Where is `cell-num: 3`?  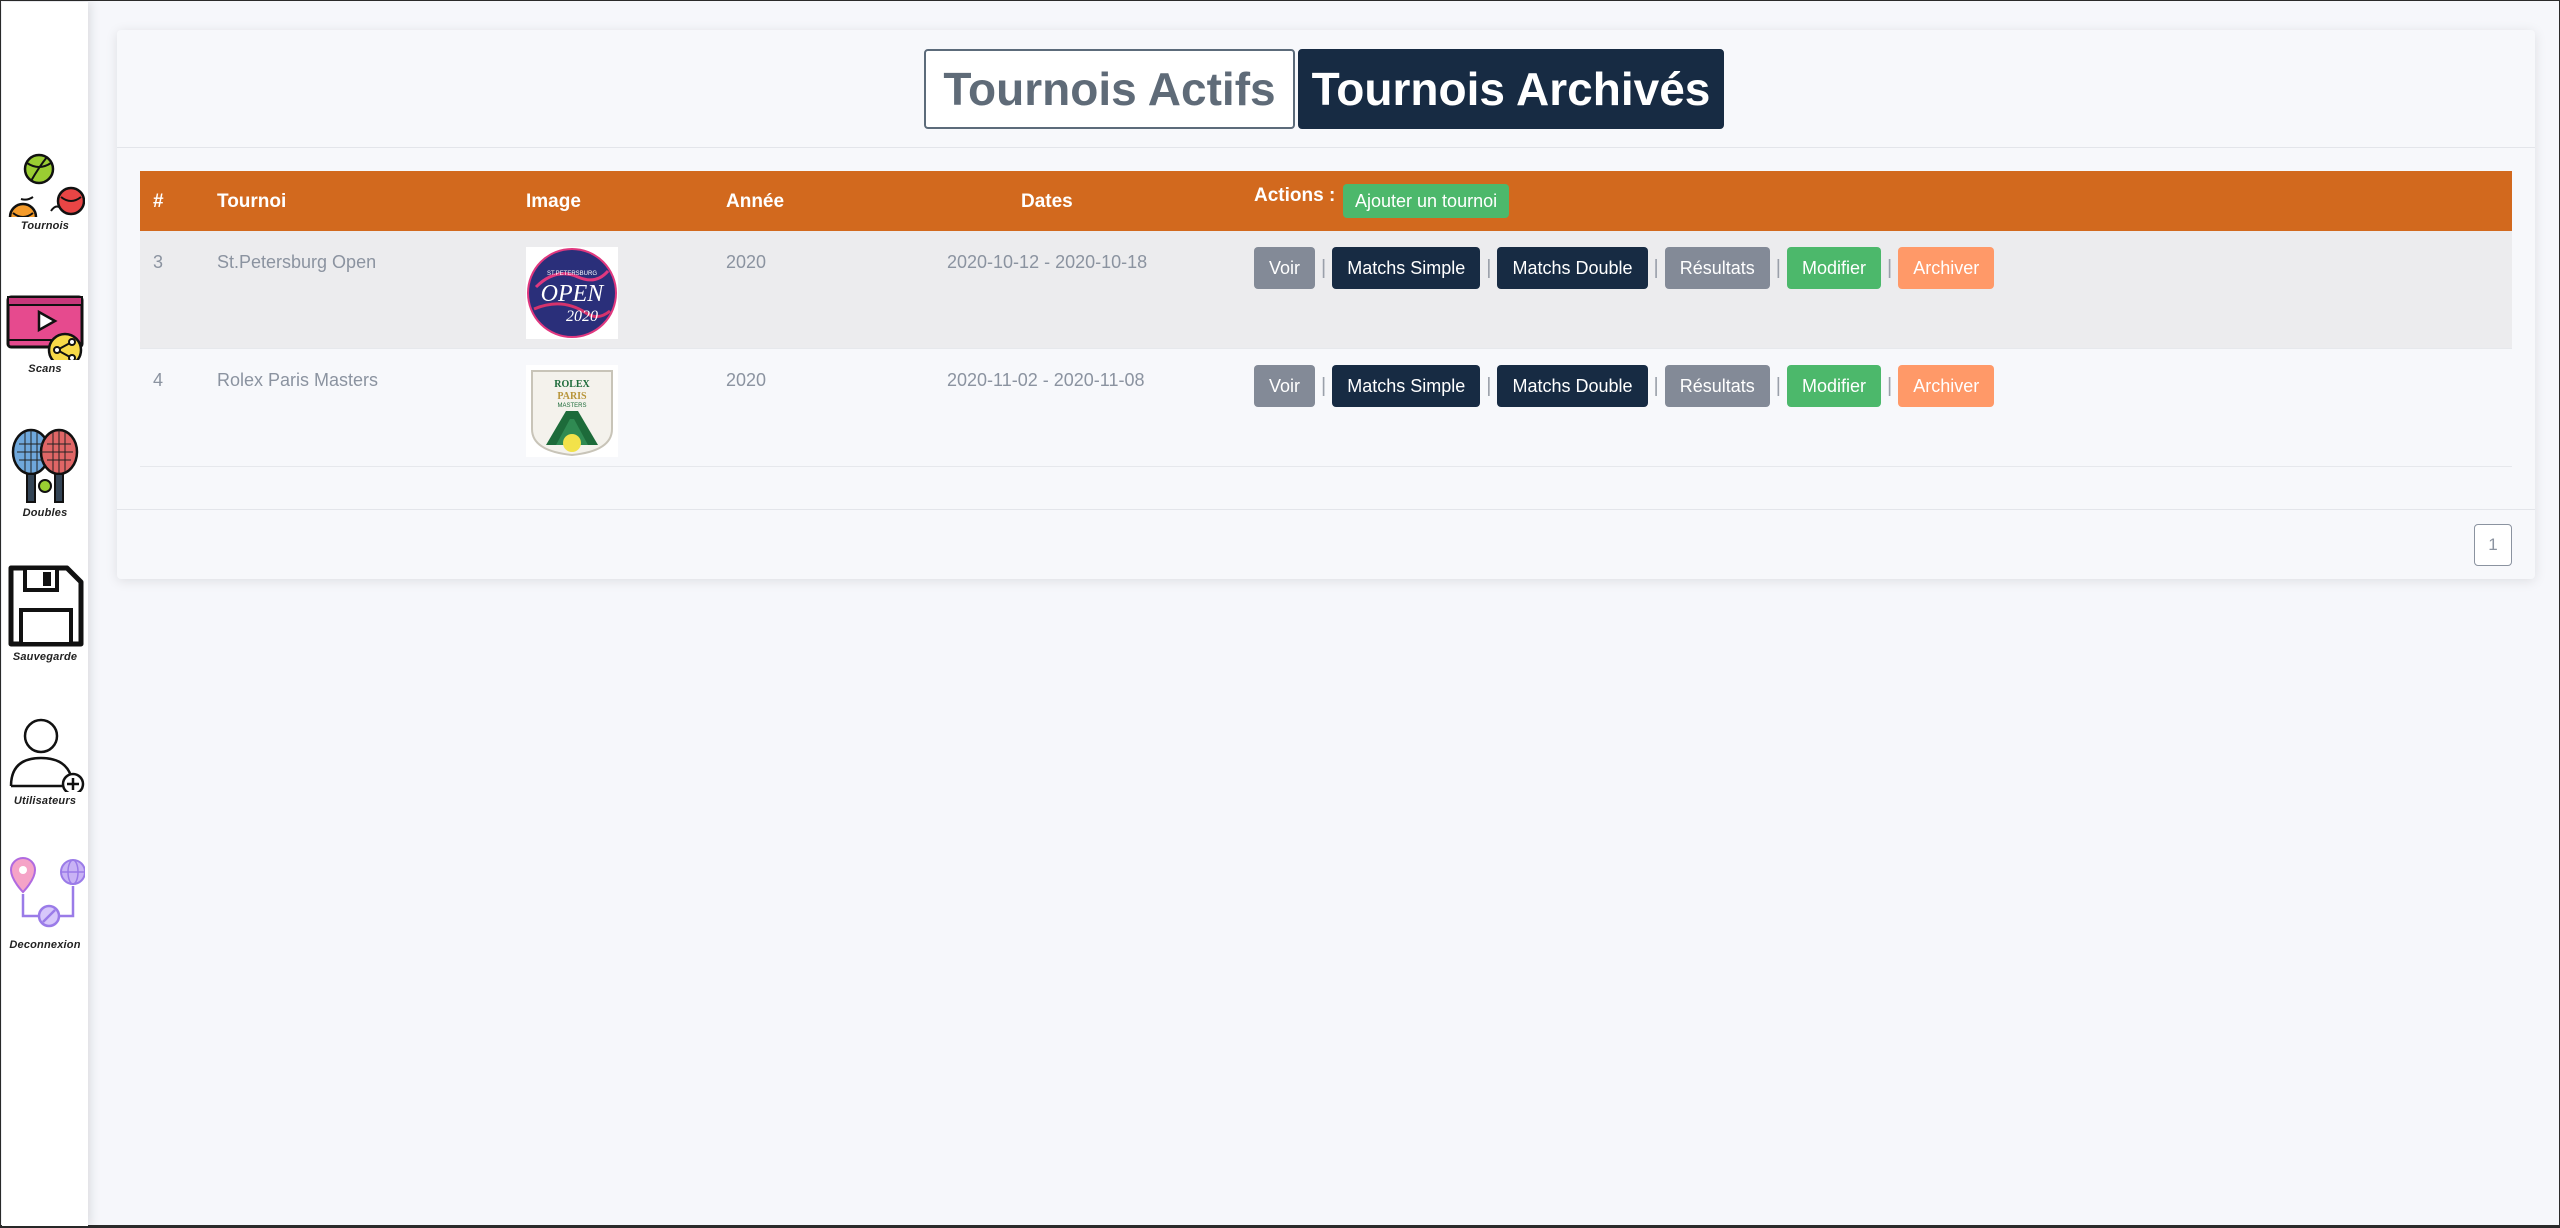 cell-num: 3 is located at coordinates (158, 262).